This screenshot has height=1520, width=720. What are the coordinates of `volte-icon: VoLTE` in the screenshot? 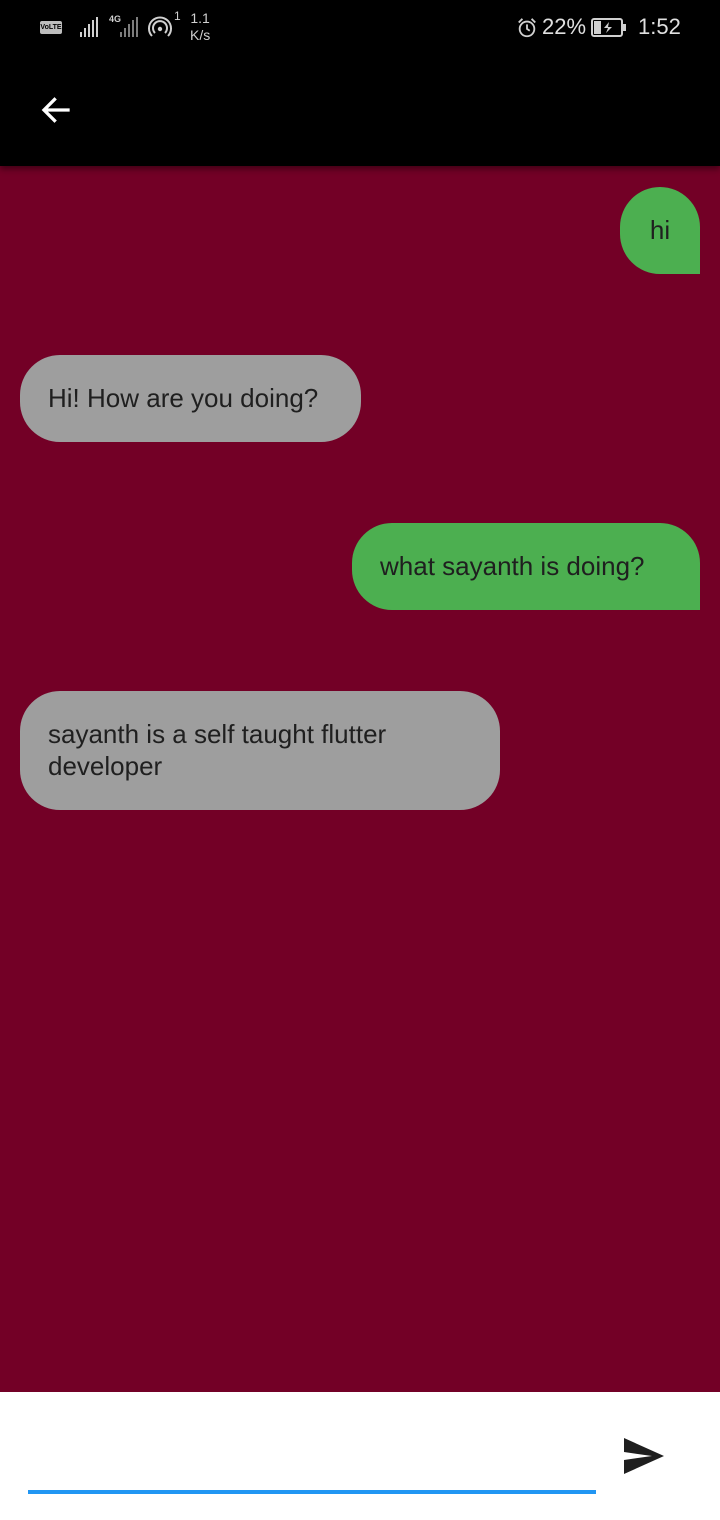 It's located at (51, 27).